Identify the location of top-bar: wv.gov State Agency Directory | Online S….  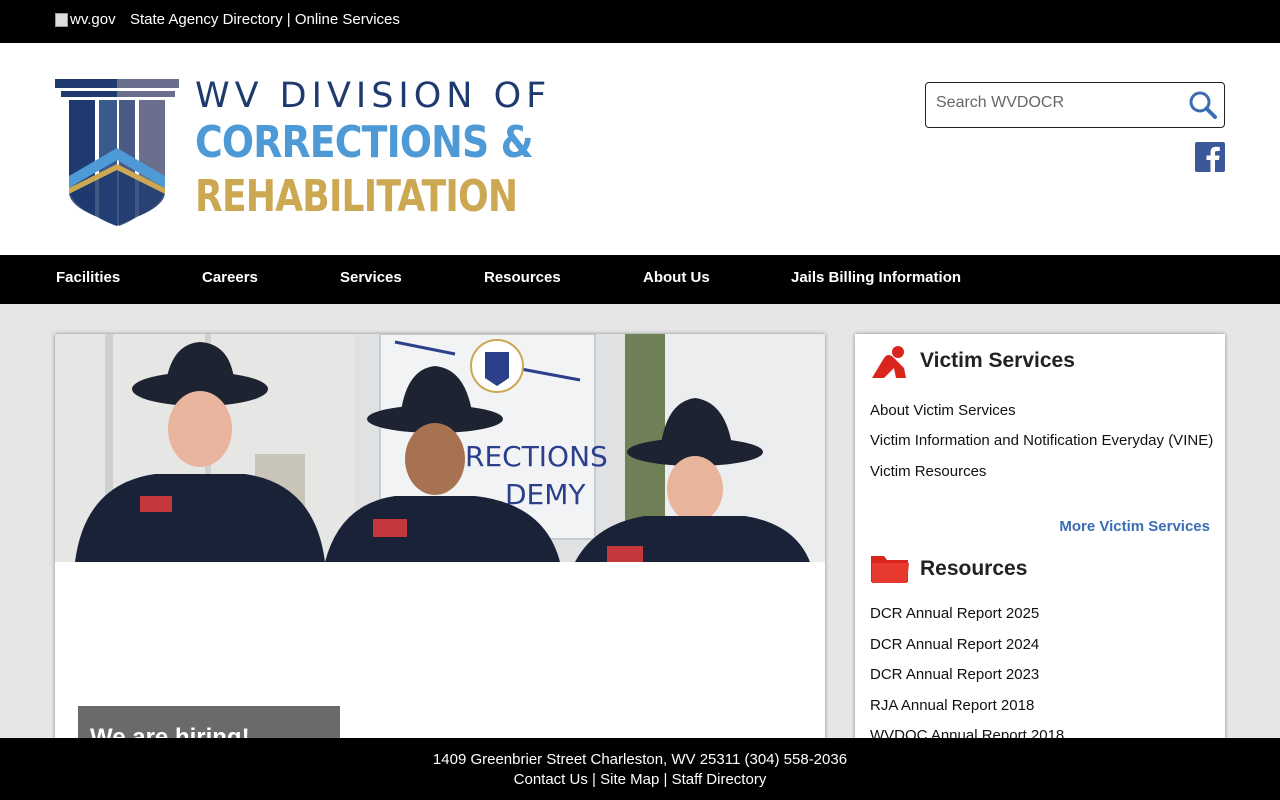
(640, 21).